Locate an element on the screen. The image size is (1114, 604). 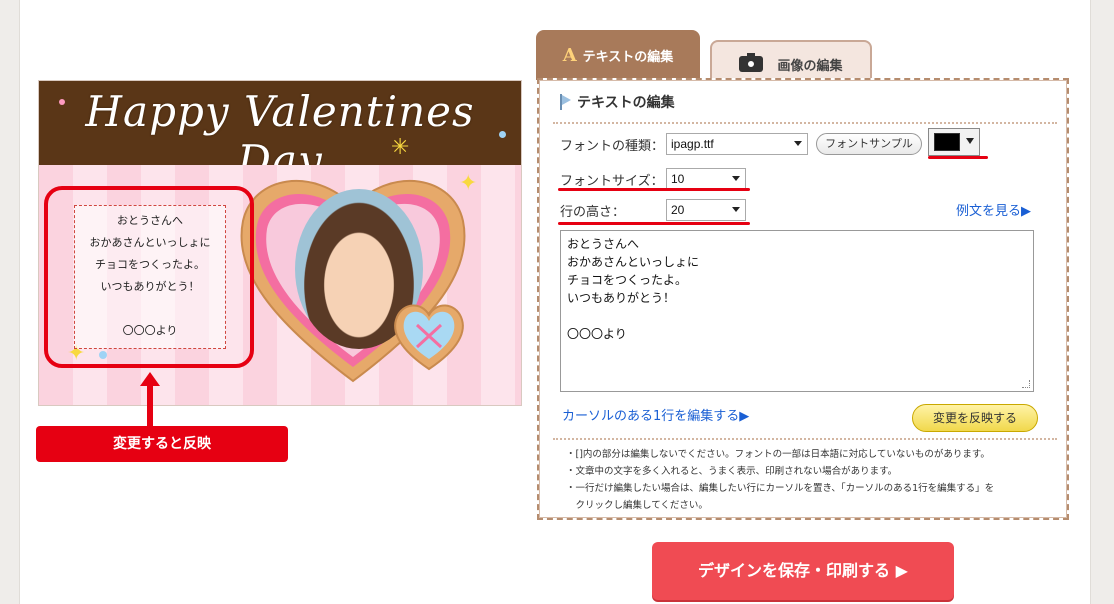
font-color-picker is located at coordinates (954, 142).